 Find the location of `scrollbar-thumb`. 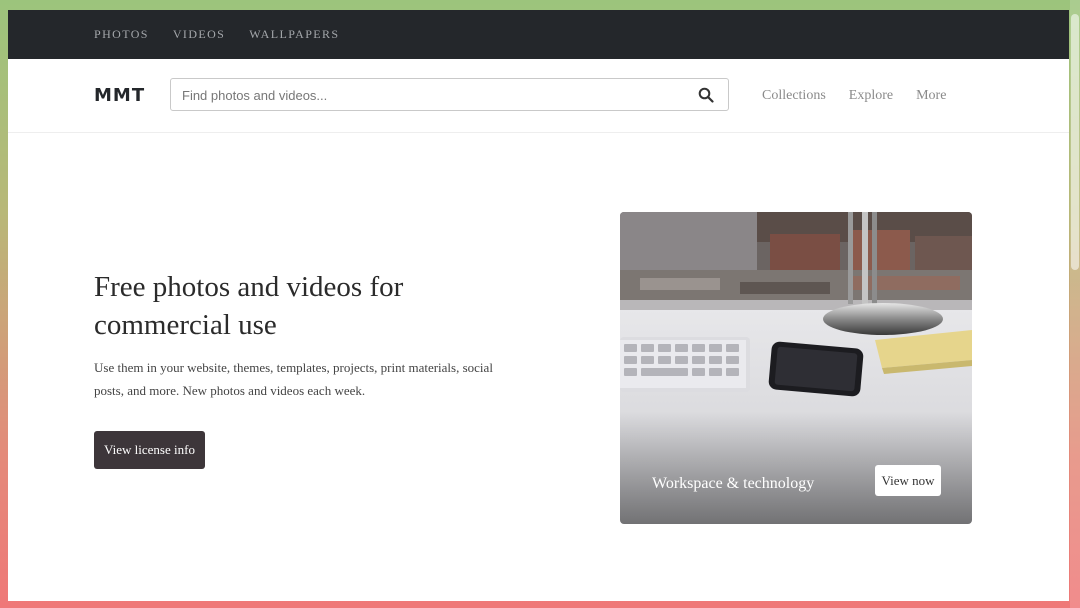

scrollbar-thumb is located at coordinates (1075, 142).